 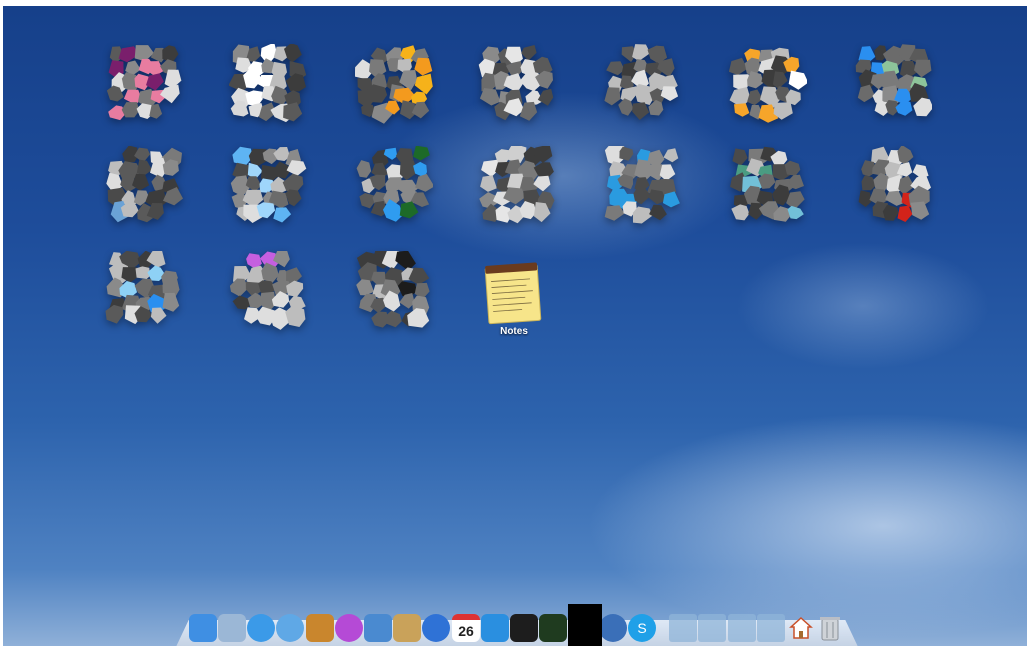 I want to click on dock-item-messages, so click(x=261, y=628).